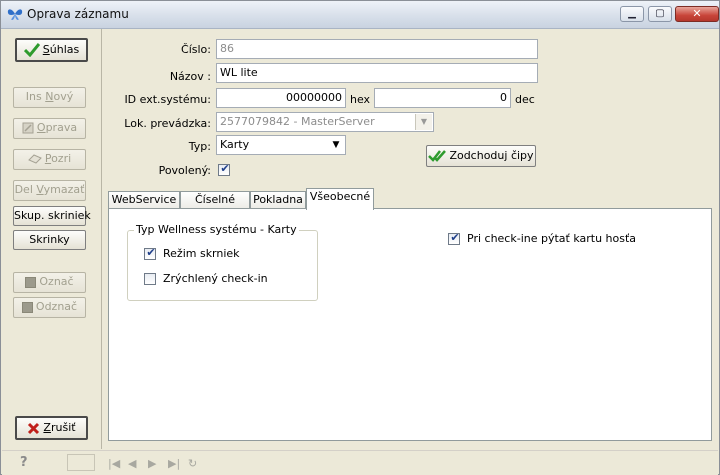 This screenshot has width=720, height=475. What do you see at coordinates (437, 156) in the screenshot?
I see `double-check-icon` at bounding box center [437, 156].